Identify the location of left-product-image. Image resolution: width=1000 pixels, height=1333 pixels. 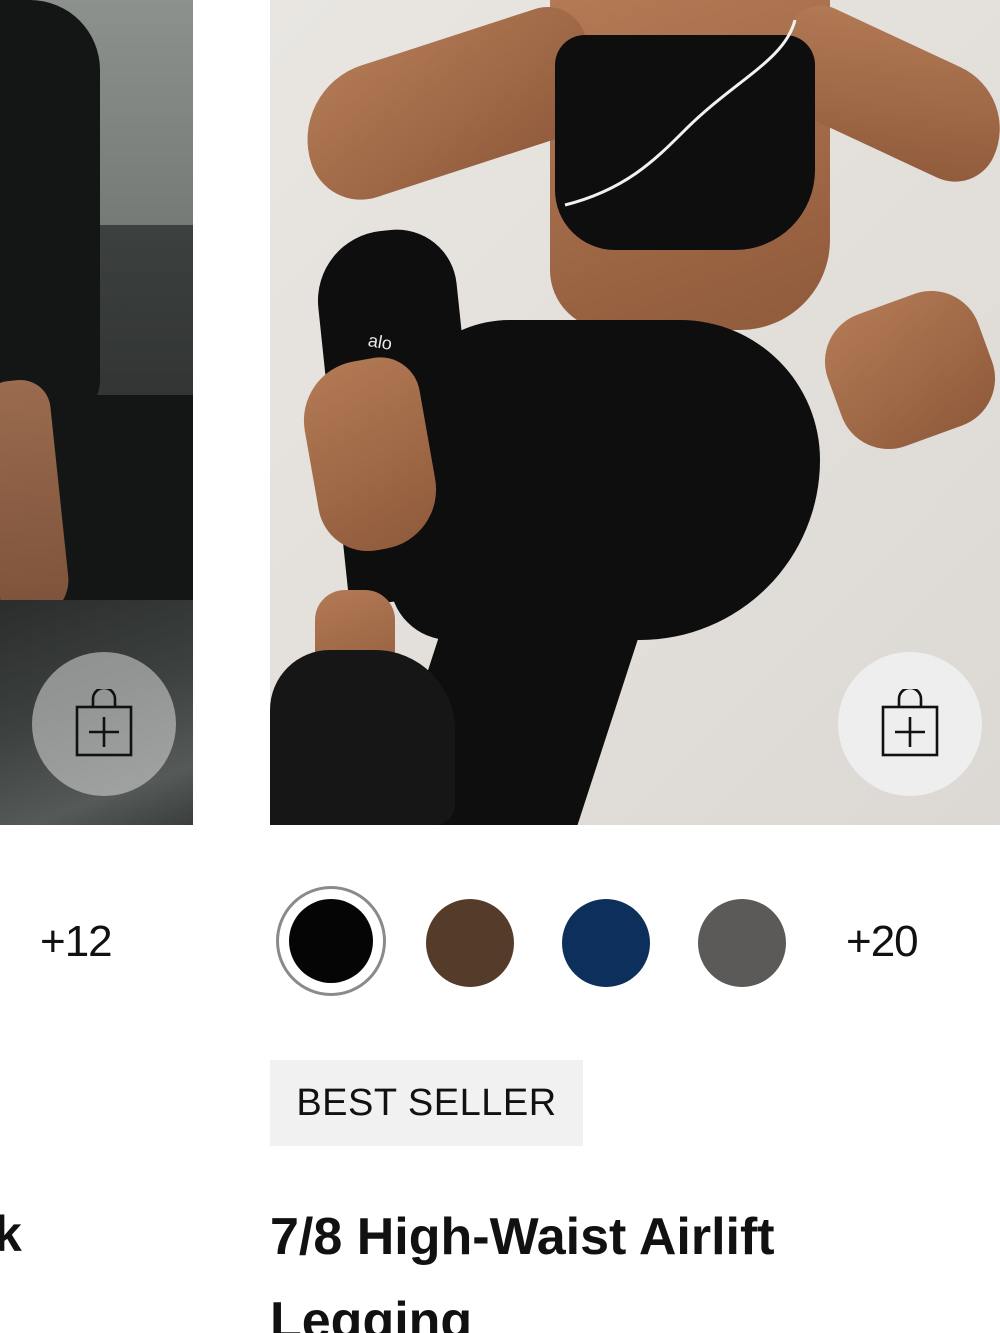
(96, 412).